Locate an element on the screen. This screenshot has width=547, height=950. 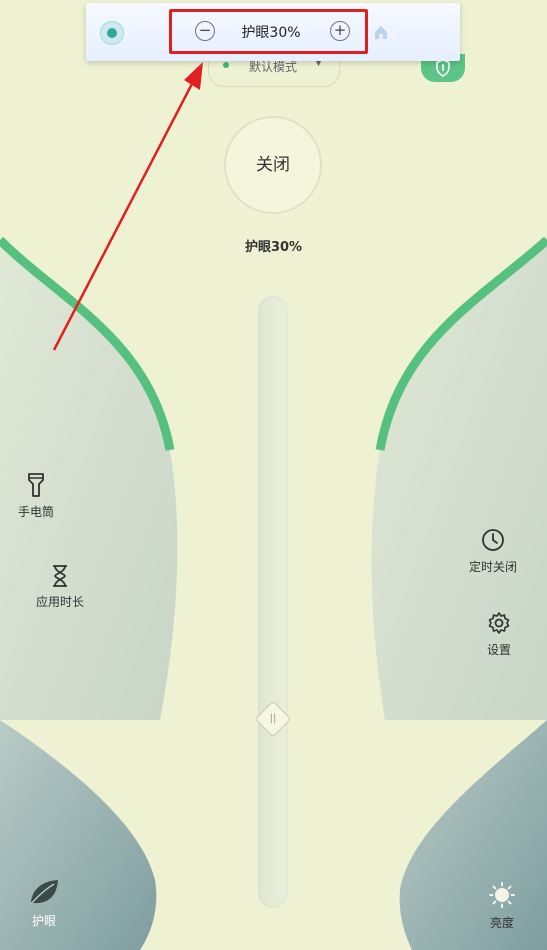
home-icon is located at coordinates (381, 32).